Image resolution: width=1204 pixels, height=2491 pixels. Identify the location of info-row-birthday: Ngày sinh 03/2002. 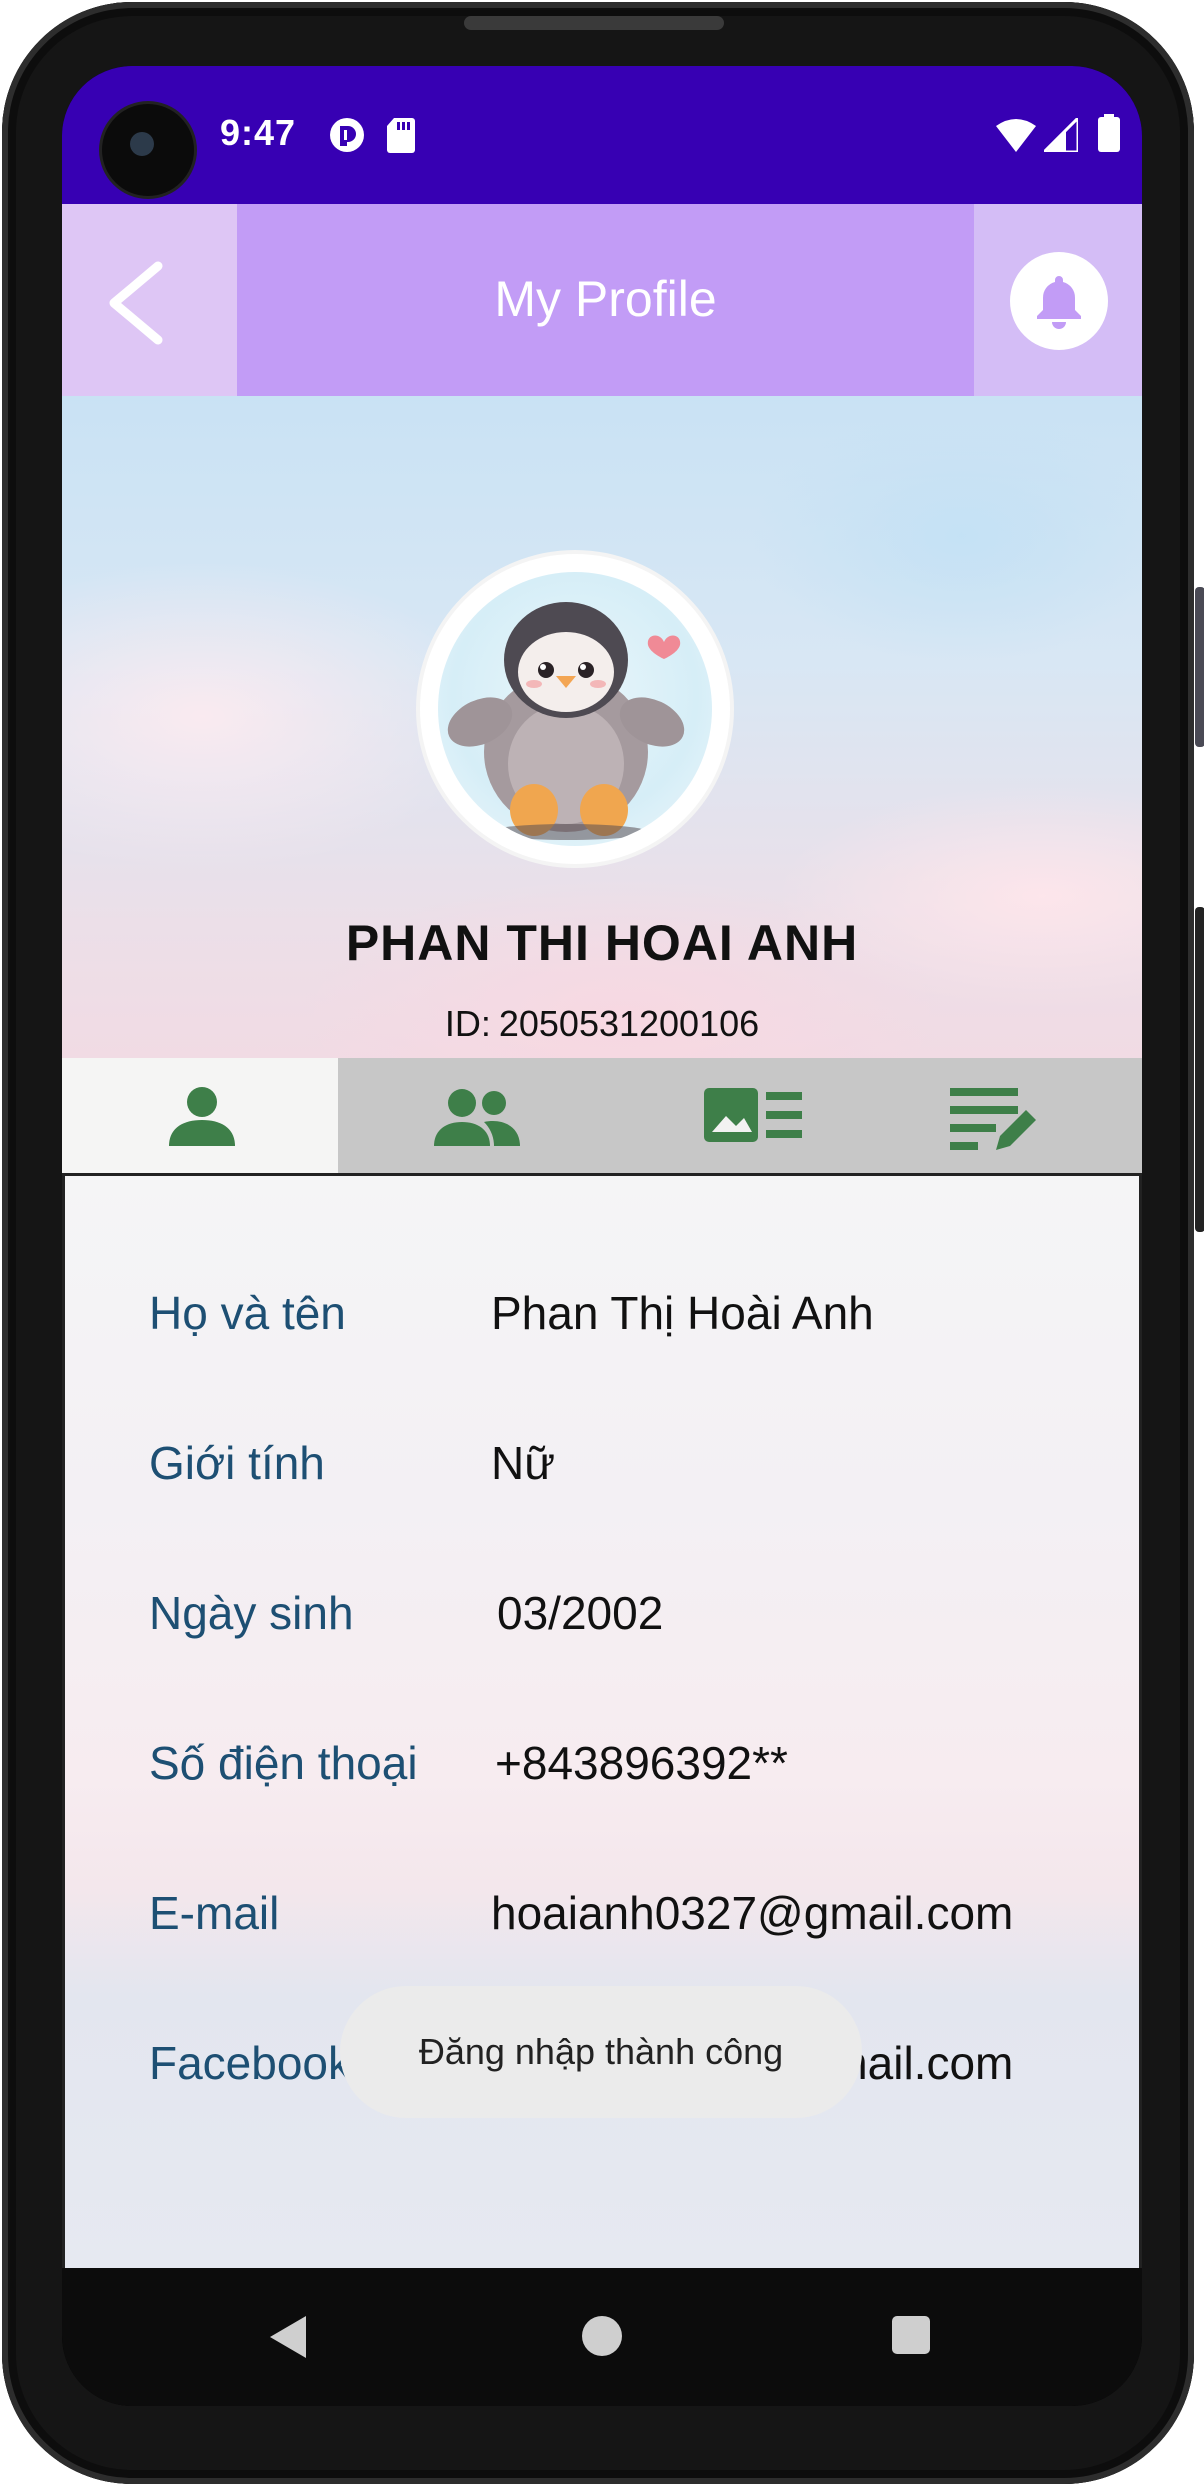
(603, 1626).